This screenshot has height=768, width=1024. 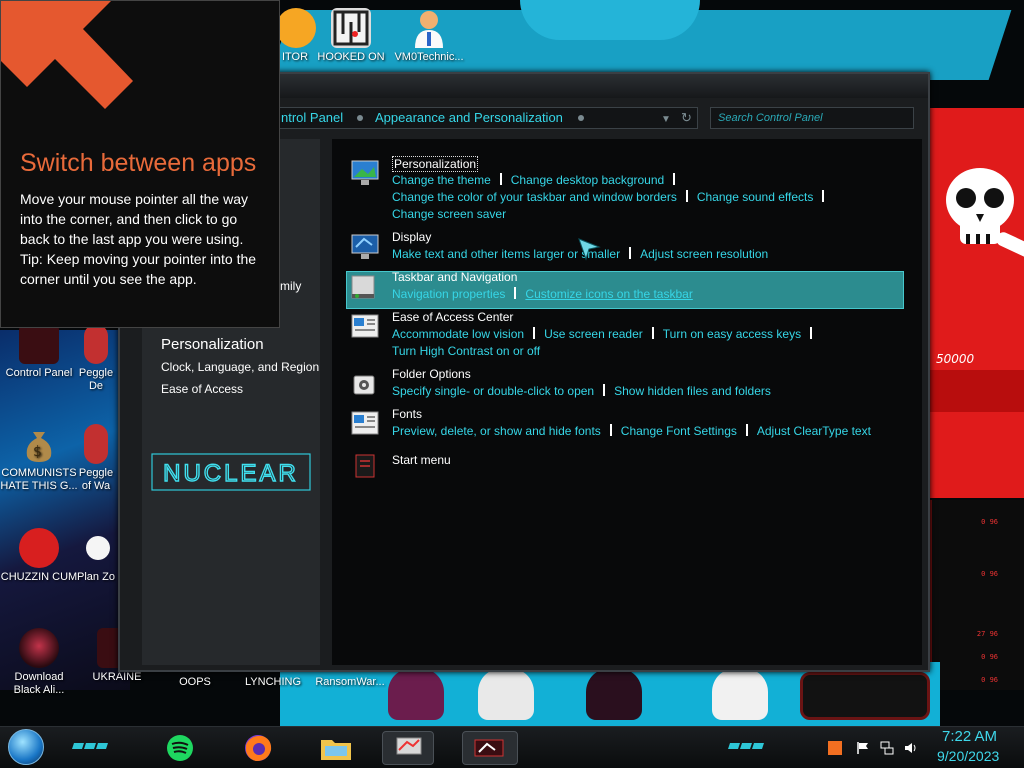 I want to click on peggle-icon, so click(x=96, y=344).